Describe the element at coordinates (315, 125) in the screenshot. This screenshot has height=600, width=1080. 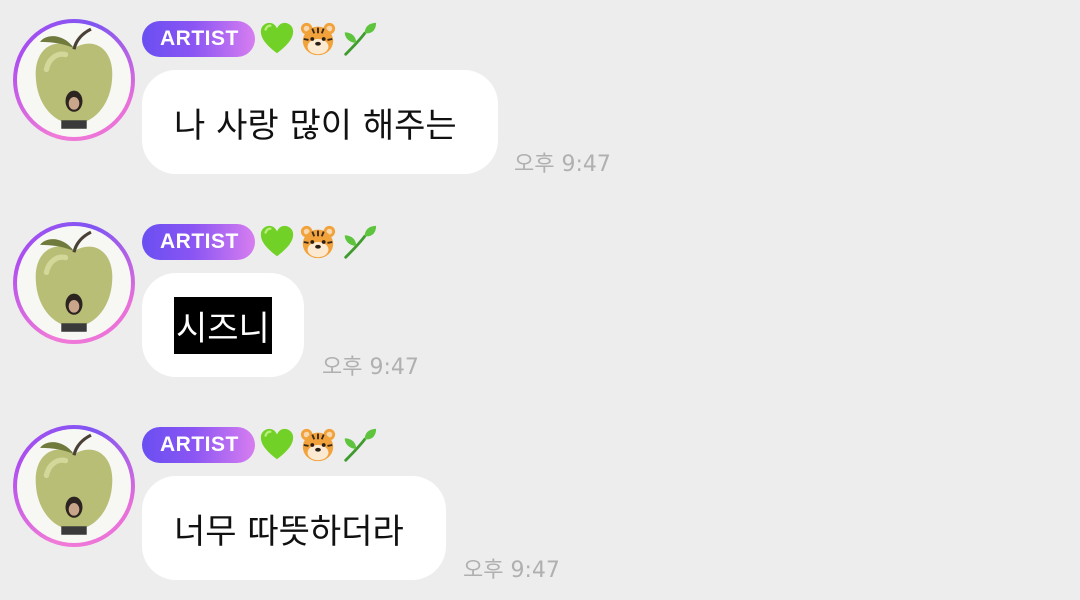
I see `message-text: 나 사랑 많이 해주는` at that location.